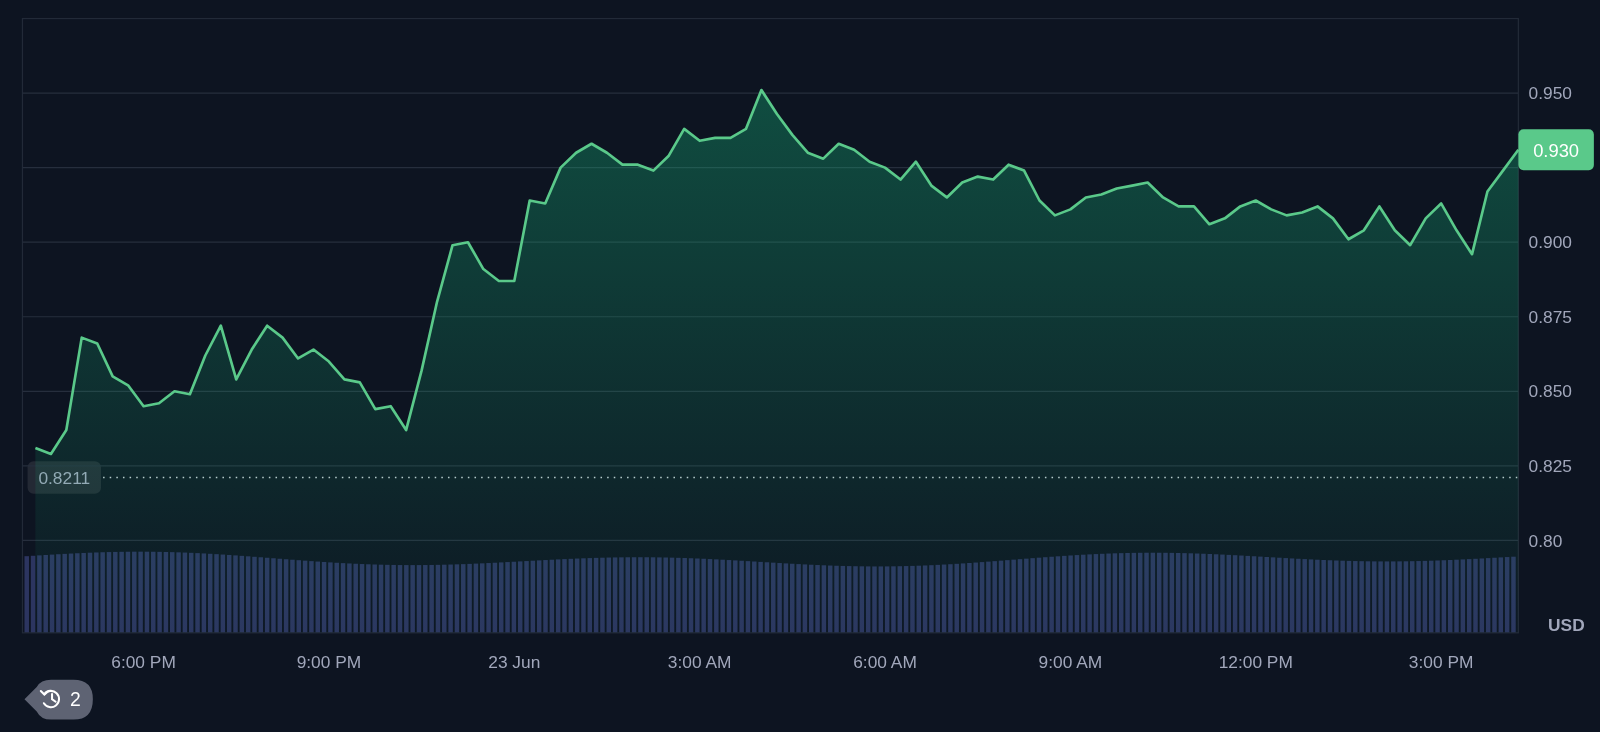 Image resolution: width=1600 pixels, height=732 pixels. What do you see at coordinates (1550, 465) in the screenshot?
I see `y-axis-label: 0.825` at bounding box center [1550, 465].